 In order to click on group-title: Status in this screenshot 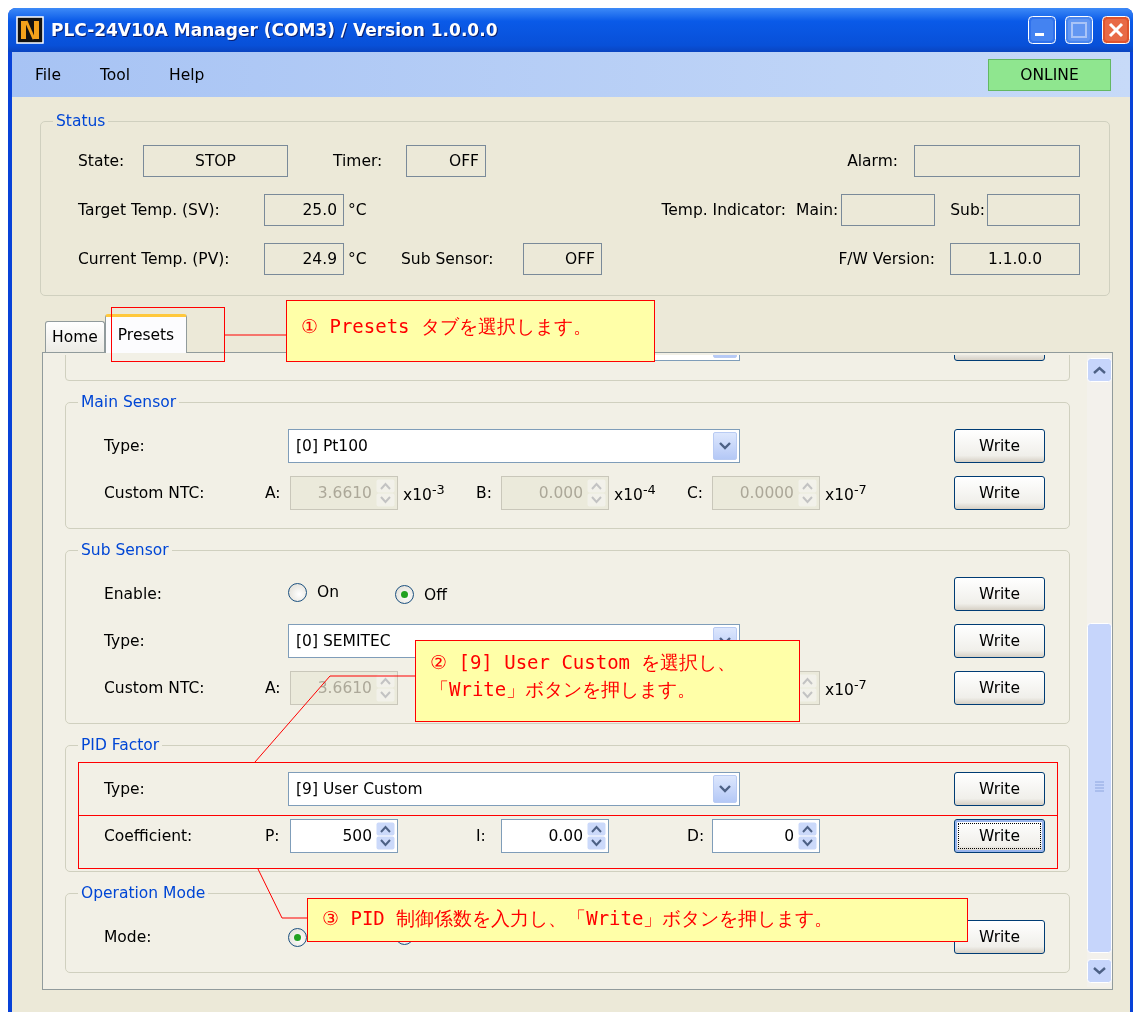, I will do `click(81, 121)`.